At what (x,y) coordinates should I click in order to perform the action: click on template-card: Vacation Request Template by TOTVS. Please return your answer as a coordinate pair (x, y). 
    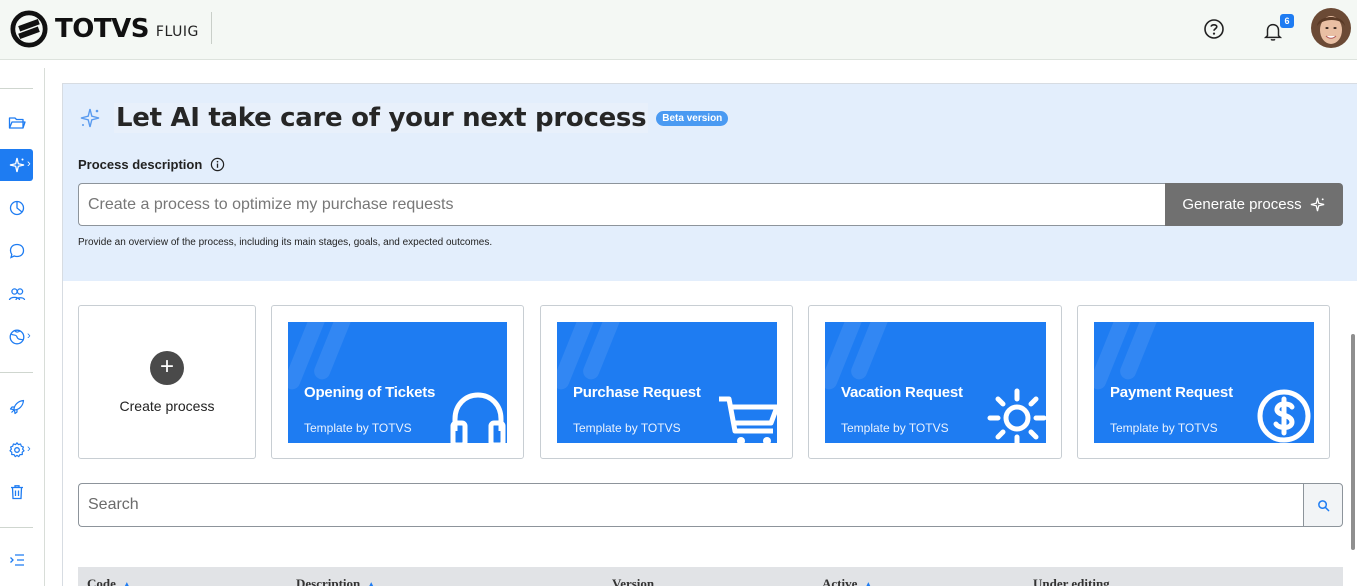
    Looking at the image, I should click on (935, 382).